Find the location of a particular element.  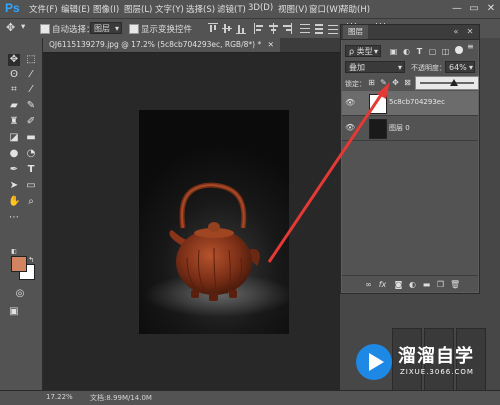

status-bar: 17.22% 文档:8.99M/14.0M is located at coordinates (250, 397).